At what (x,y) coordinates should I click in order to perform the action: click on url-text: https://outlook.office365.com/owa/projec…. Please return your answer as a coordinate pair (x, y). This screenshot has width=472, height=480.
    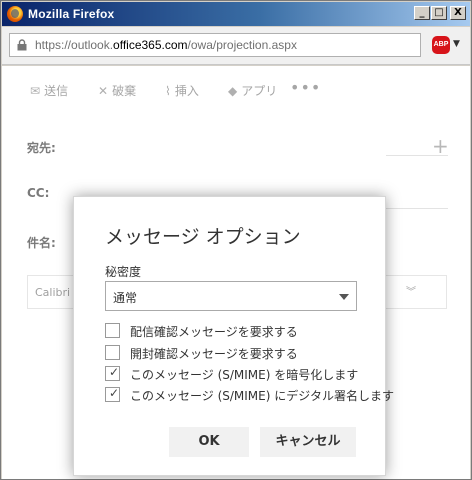
    Looking at the image, I should click on (166, 45).